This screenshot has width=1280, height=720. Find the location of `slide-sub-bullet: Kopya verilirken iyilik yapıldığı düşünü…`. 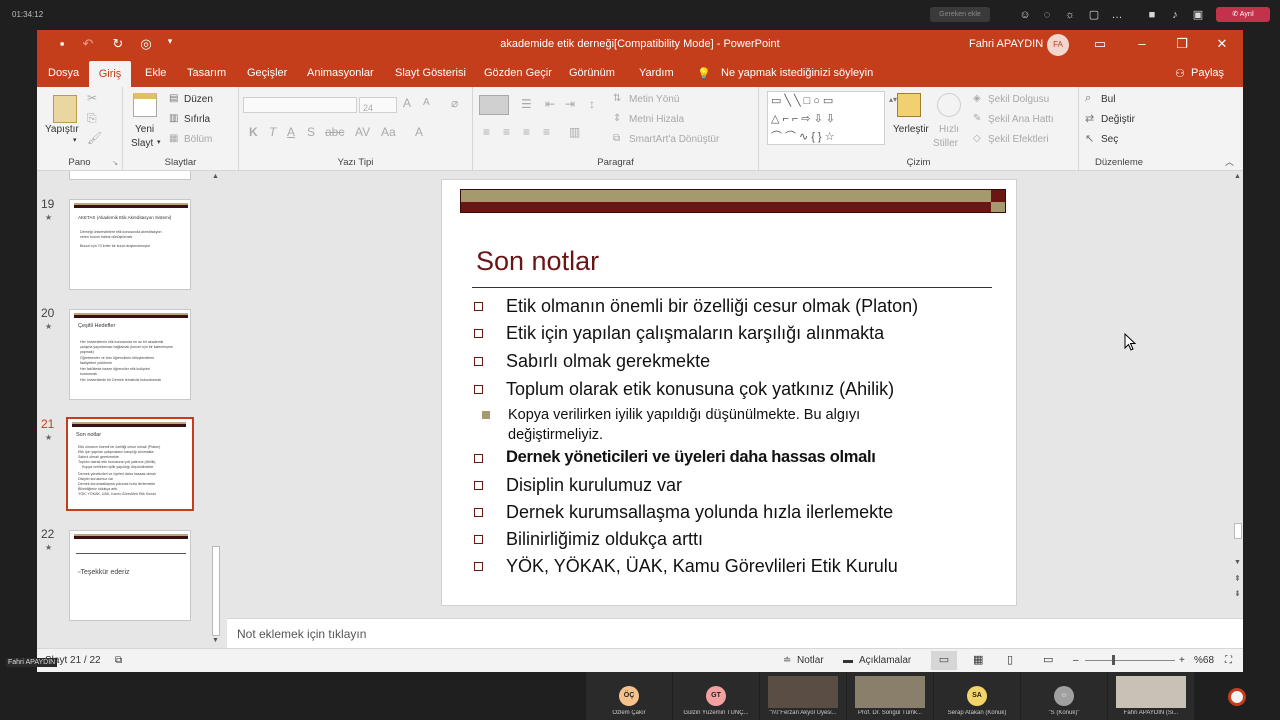

slide-sub-bullet: Kopya verilirken iyilik yapıldığı düşünü… is located at coordinates (700, 425).